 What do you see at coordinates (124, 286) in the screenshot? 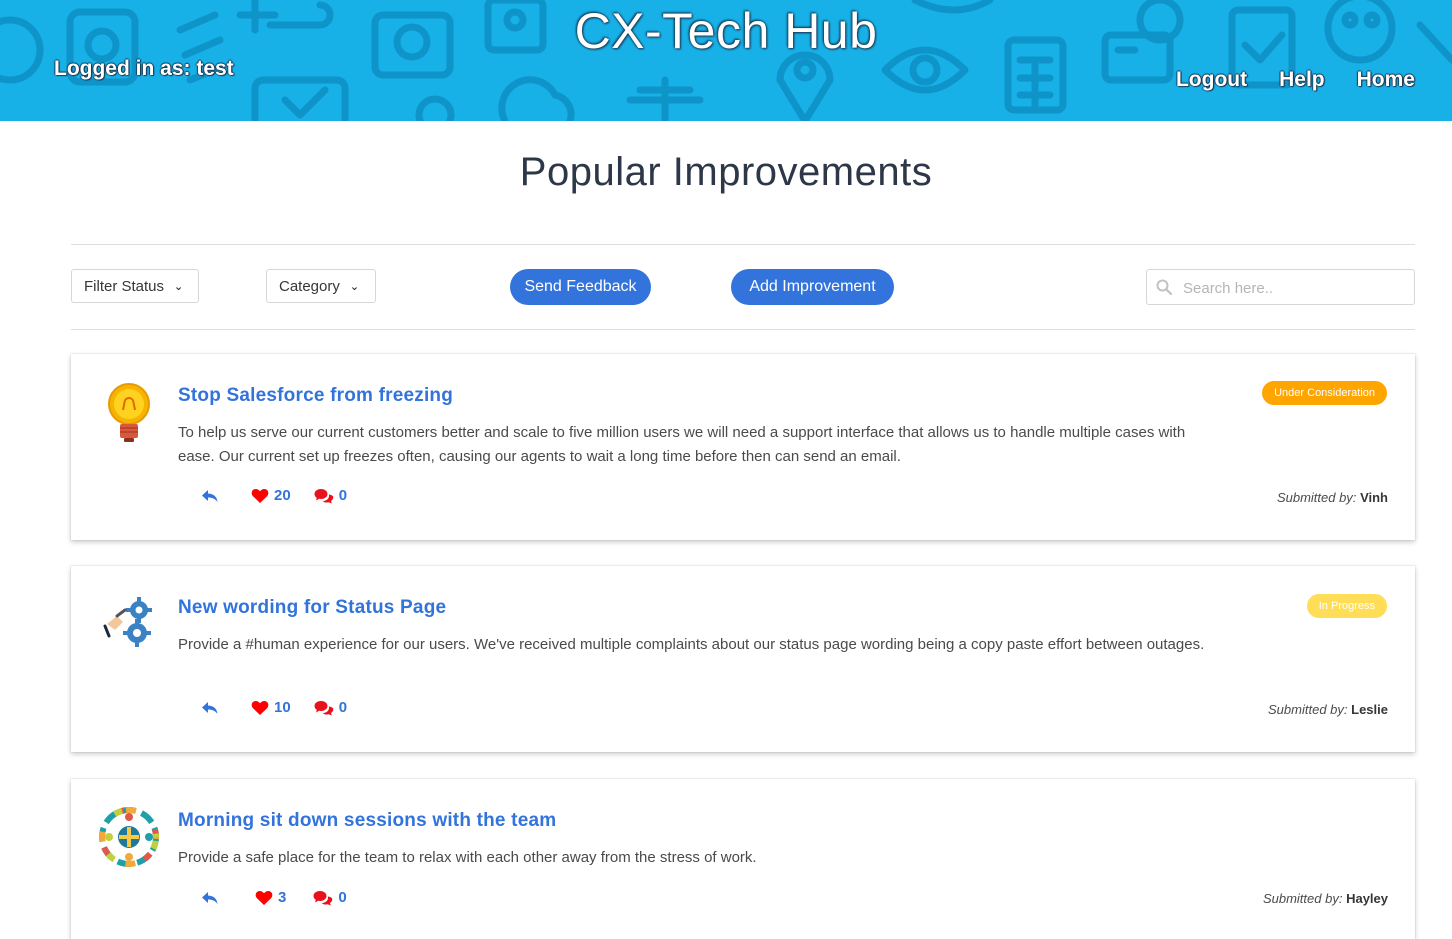
I see `filter-status-label: Filter Status` at bounding box center [124, 286].